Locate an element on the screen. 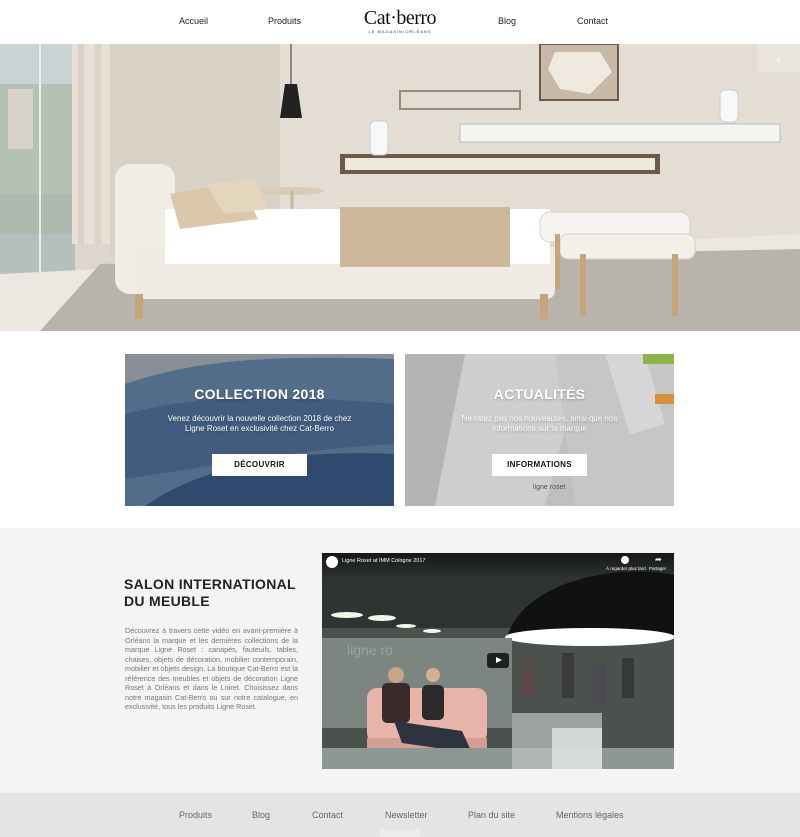 The width and height of the screenshot is (800, 837). footer-handle is located at coordinates (400, 833).